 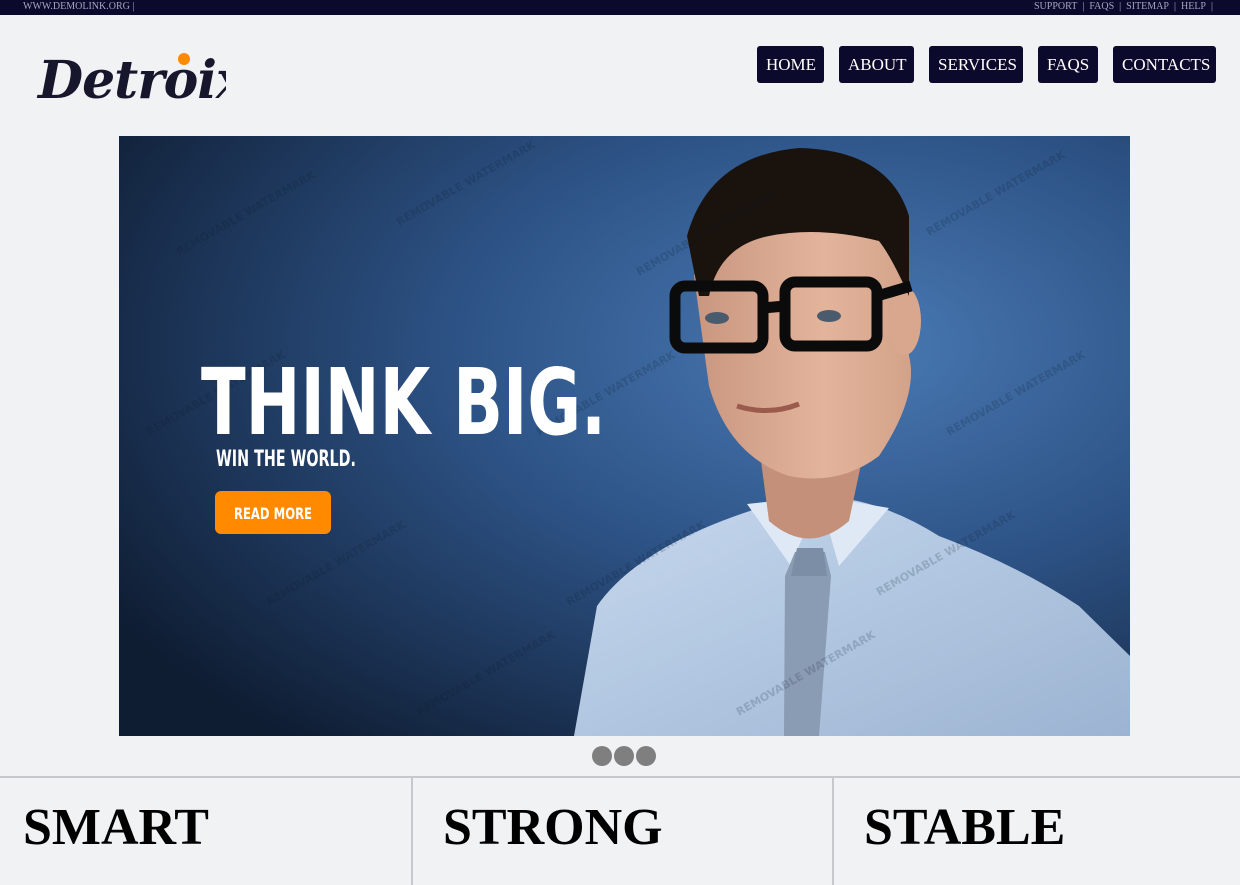 What do you see at coordinates (1147, 6) in the screenshot?
I see `top-link-sitemap: SITEMAP` at bounding box center [1147, 6].